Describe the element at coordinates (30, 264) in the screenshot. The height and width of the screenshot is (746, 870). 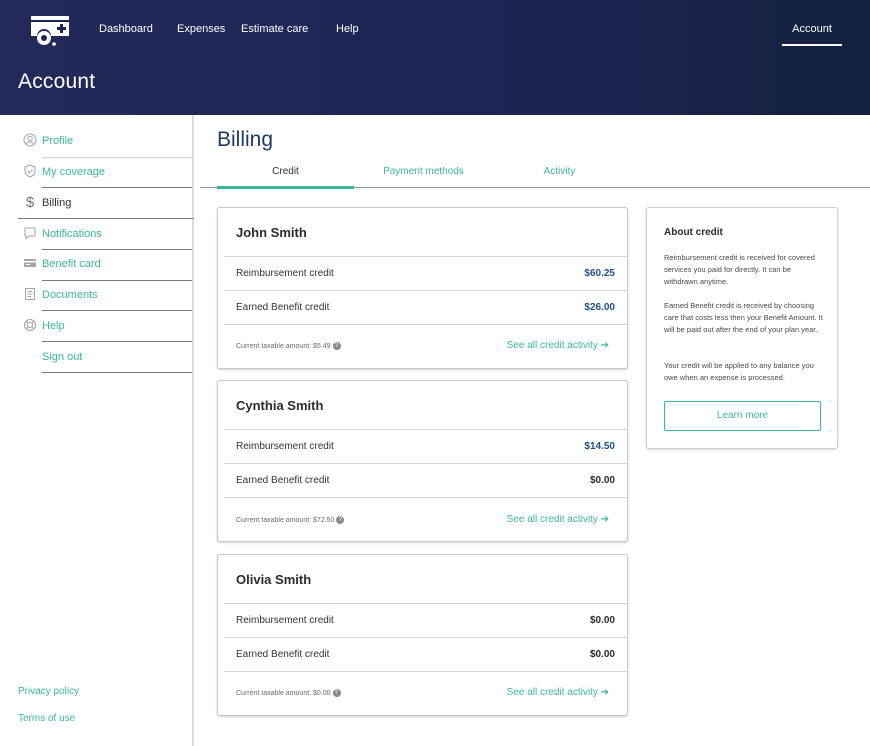
I see `credit-card-icon` at that location.